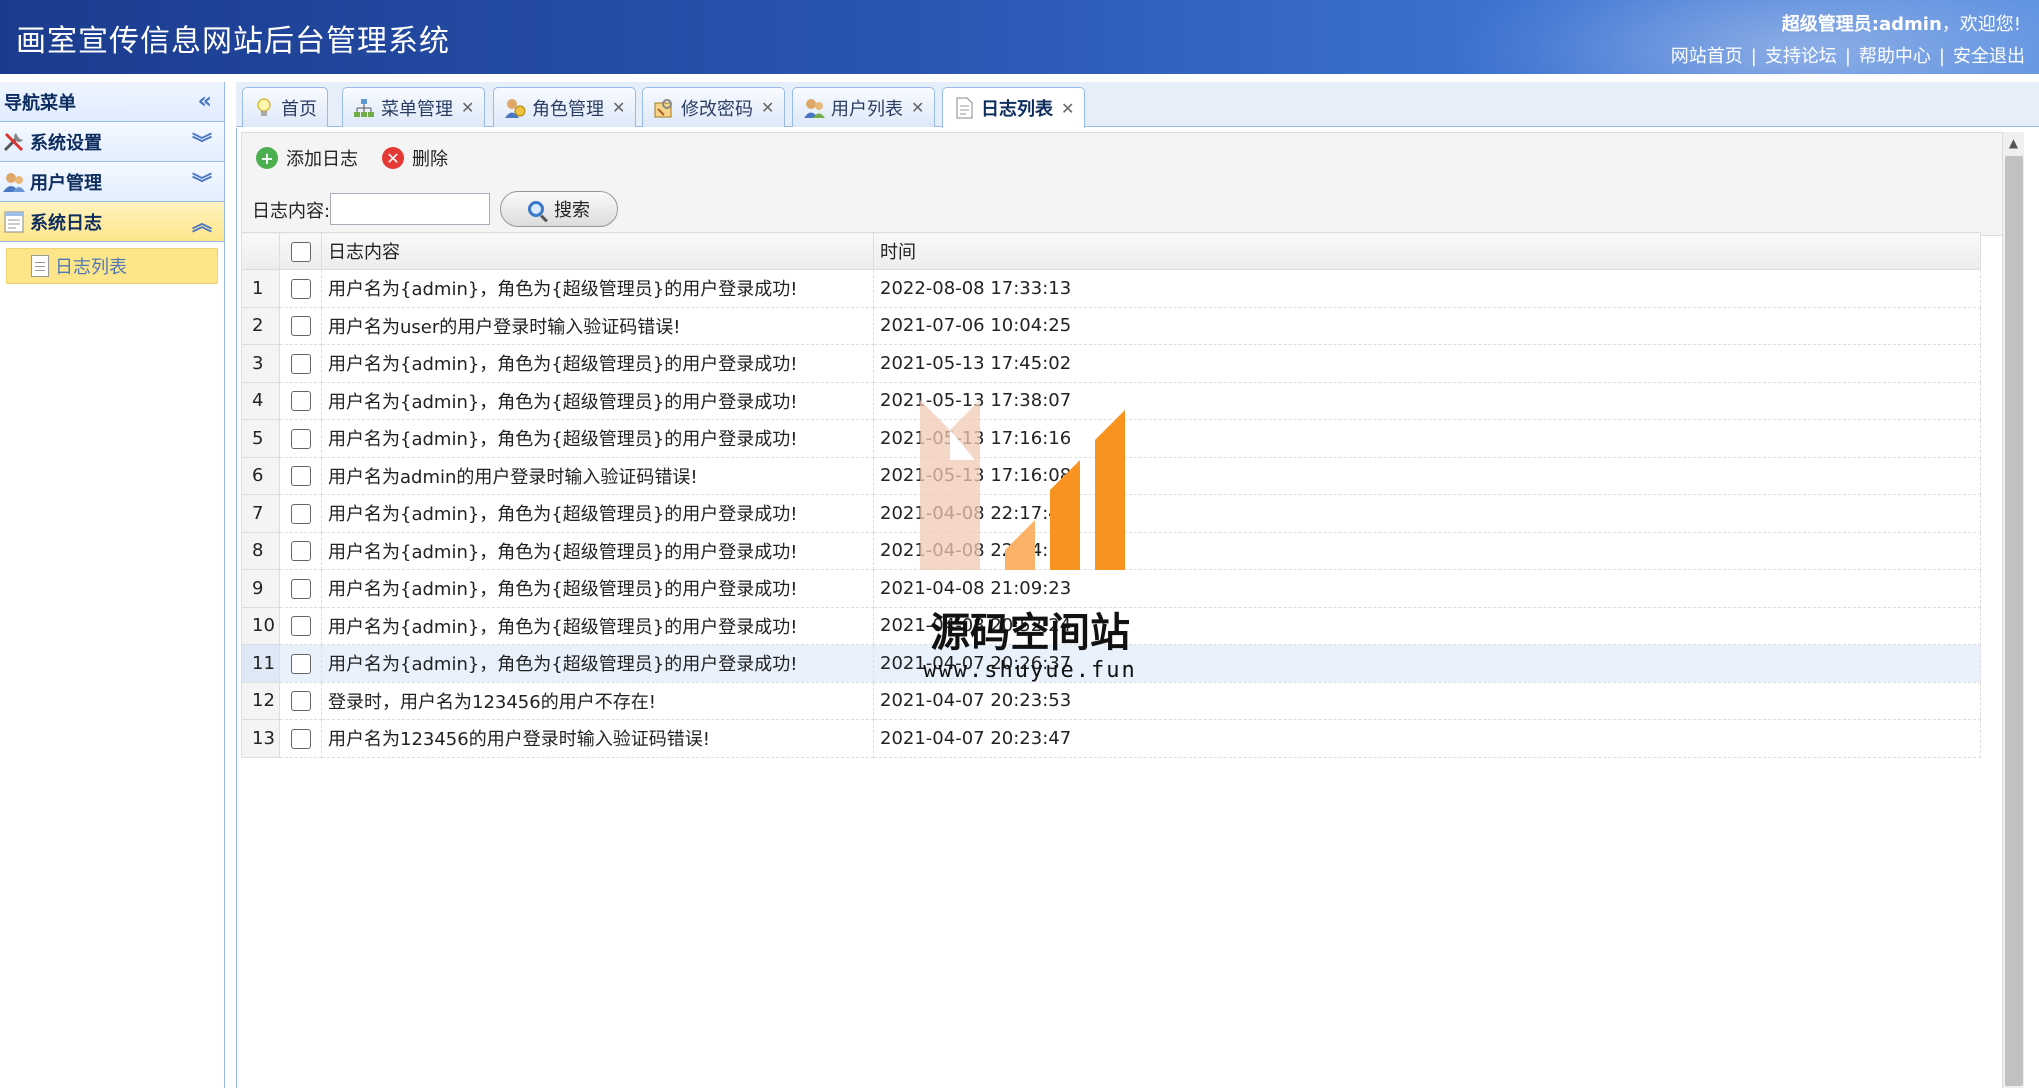 The width and height of the screenshot is (2039, 1088). Describe the element at coordinates (1030, 670) in the screenshot. I see `watermark-url: www.shuyue.fun` at that location.